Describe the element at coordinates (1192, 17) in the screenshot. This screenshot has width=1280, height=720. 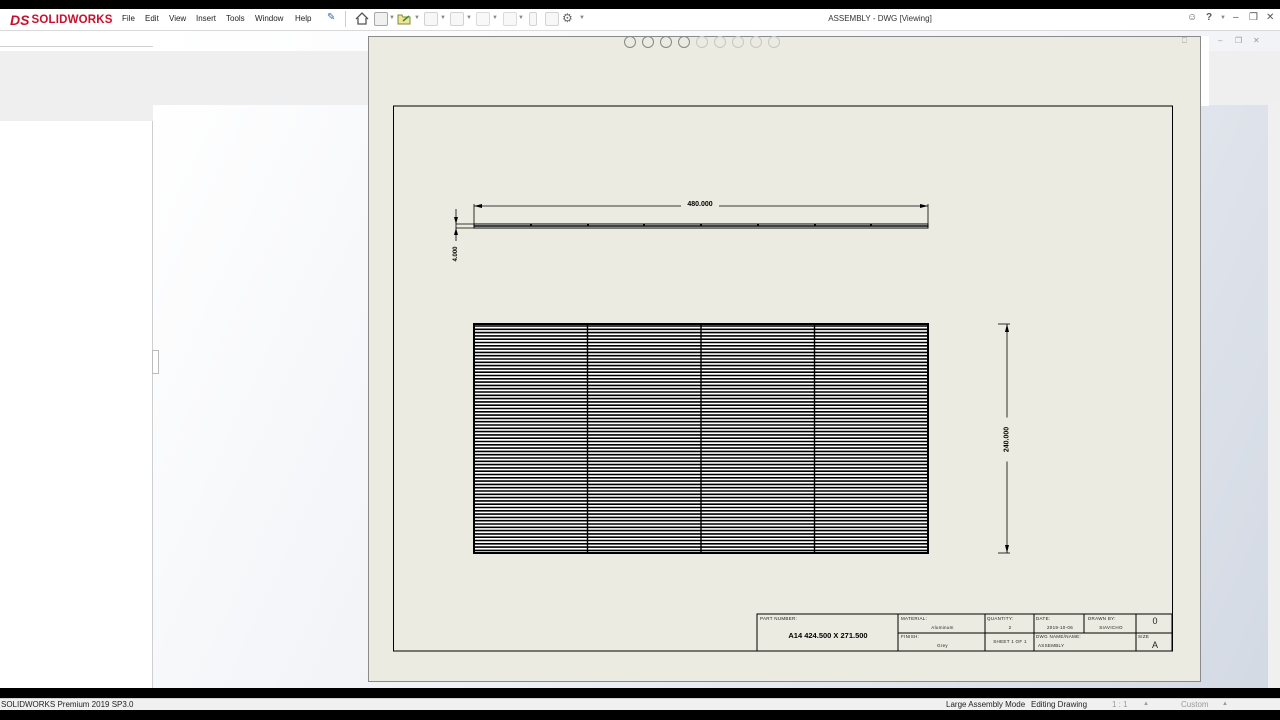
I see `user-account-icon: ☺` at that location.